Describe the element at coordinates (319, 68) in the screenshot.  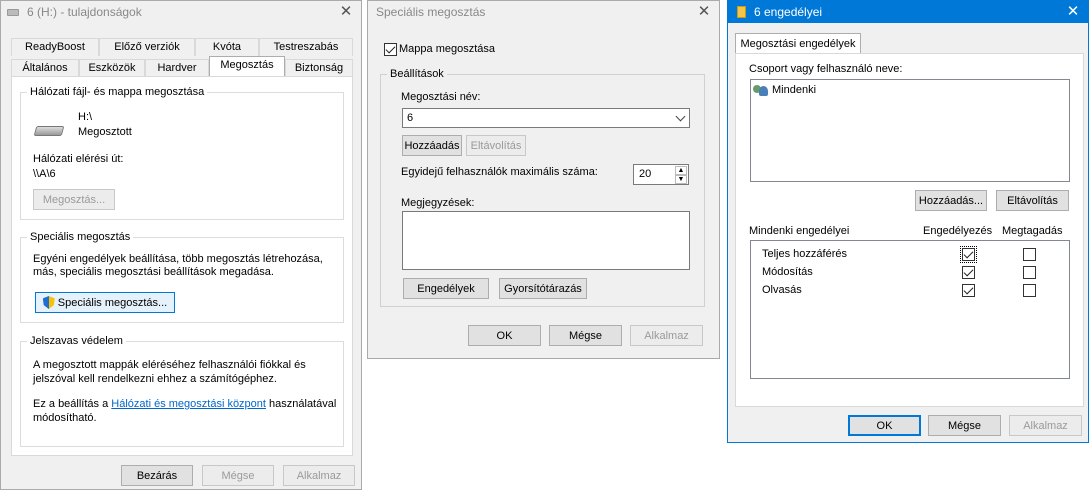
I see `tab-security: Biztonság` at that location.